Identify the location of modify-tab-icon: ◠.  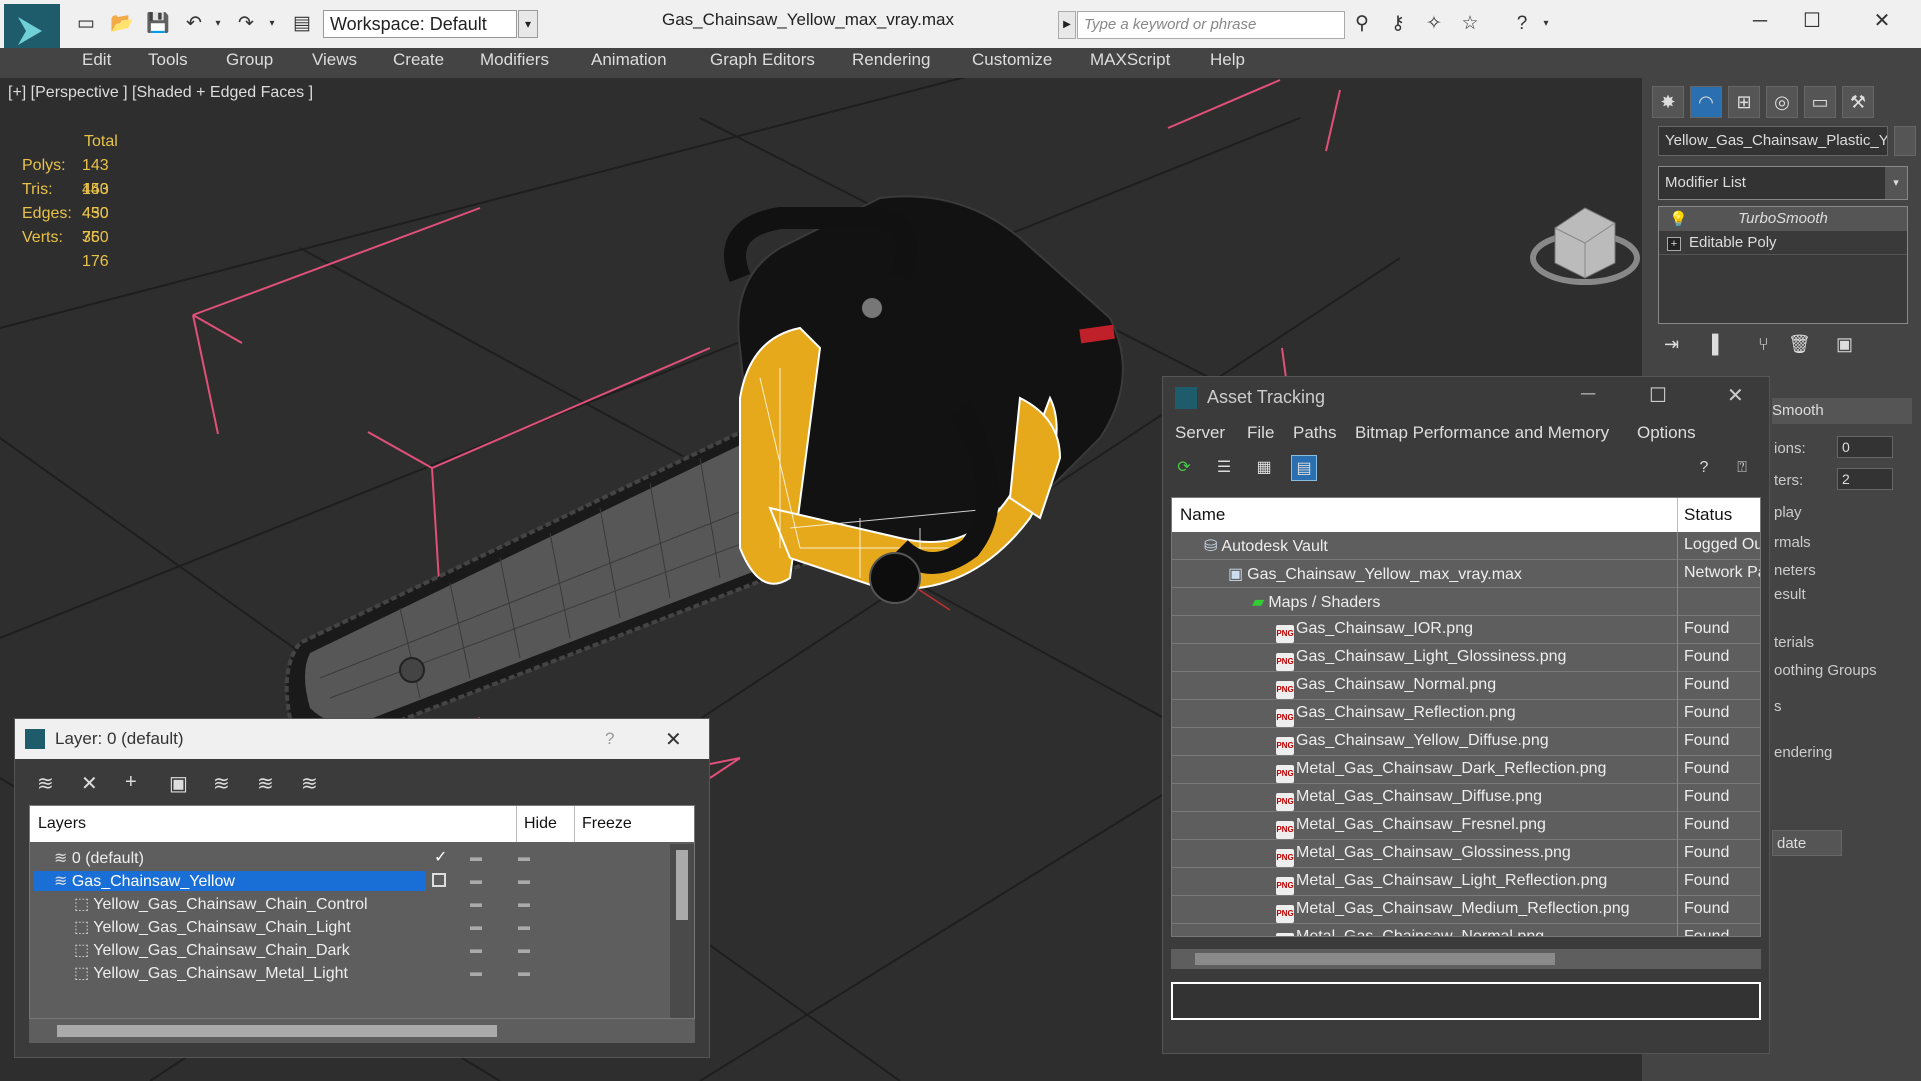
(1706, 102).